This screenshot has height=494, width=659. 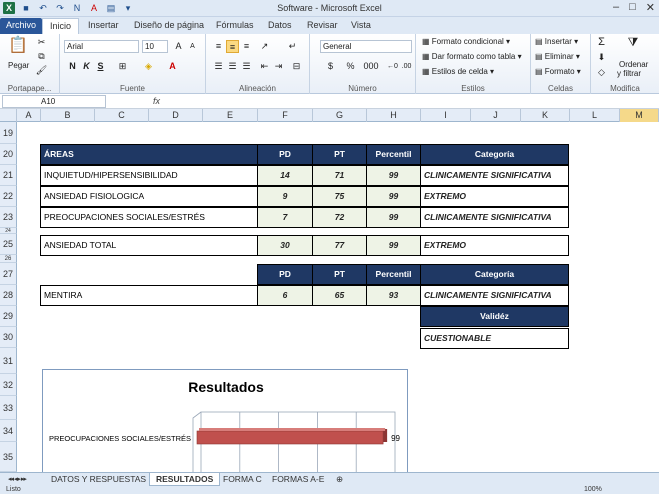 What do you see at coordinates (494, 338) in the screenshot?
I see `validez-value: CUESTIONABLE` at bounding box center [494, 338].